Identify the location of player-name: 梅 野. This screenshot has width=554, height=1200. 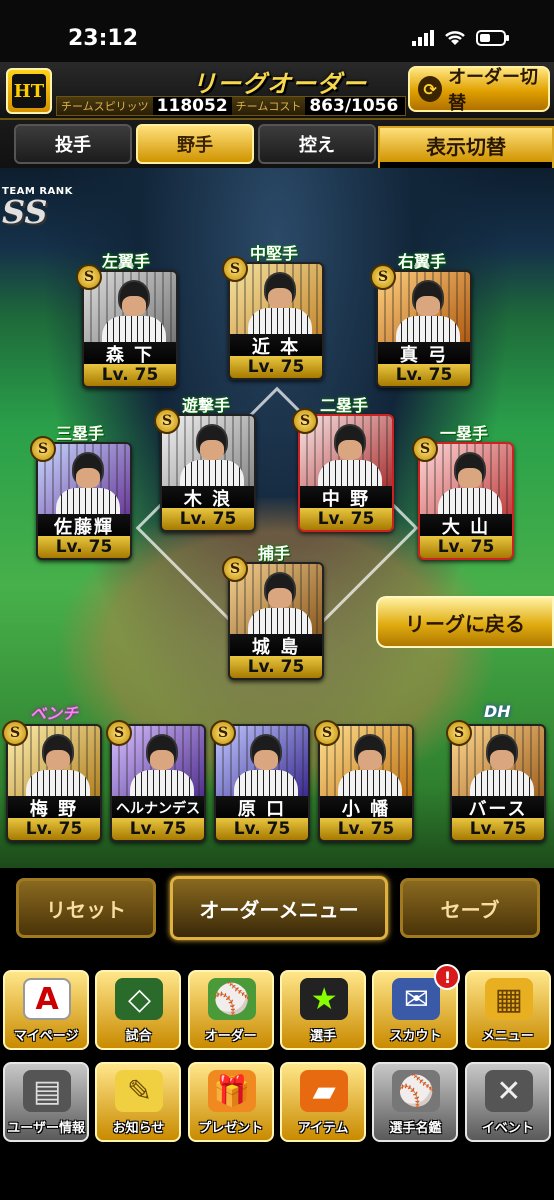
(54, 808).